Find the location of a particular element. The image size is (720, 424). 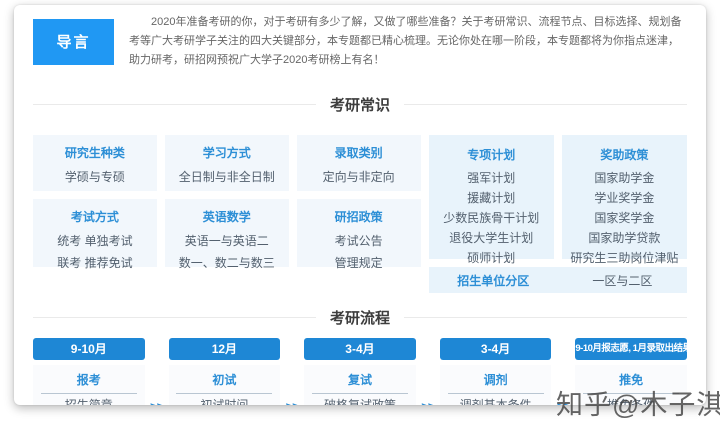

section-title-knowledge: 考研常识 is located at coordinates (360, 104).